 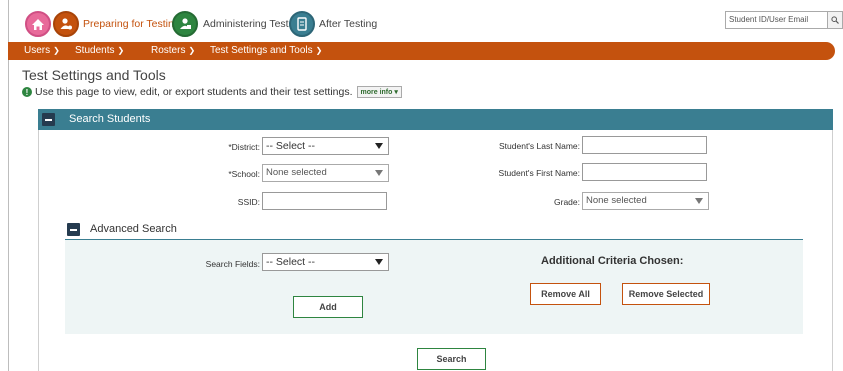 What do you see at coordinates (835, 20) in the screenshot?
I see `search-icon` at bounding box center [835, 20].